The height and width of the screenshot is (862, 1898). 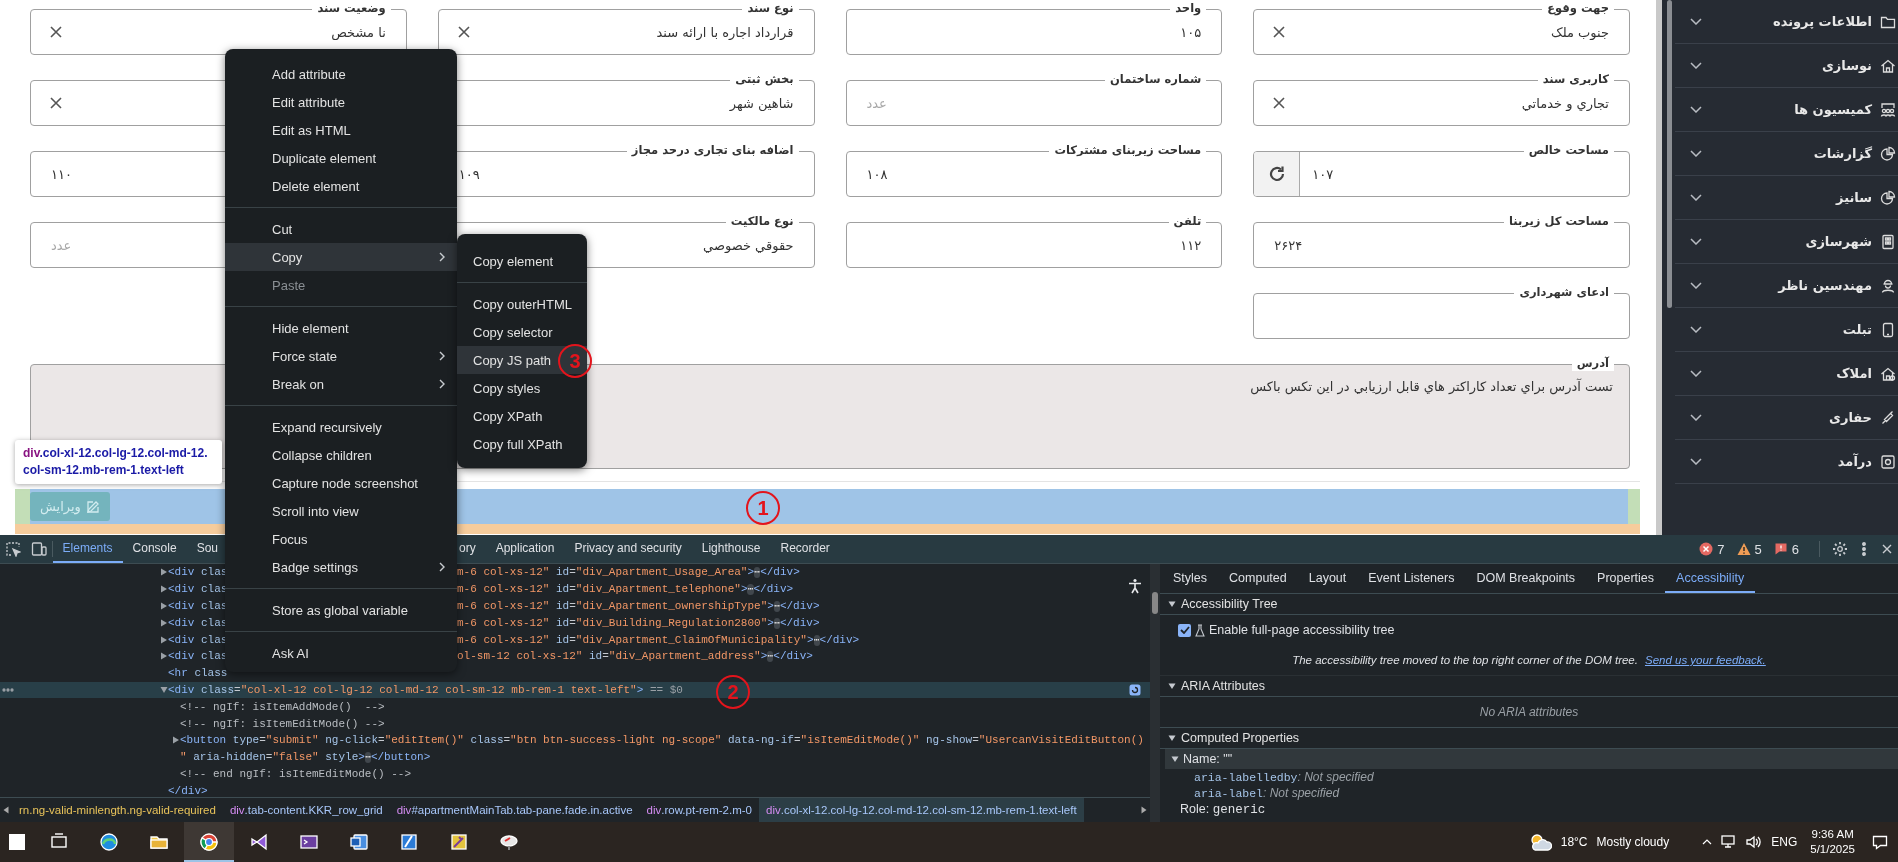 I want to click on property-line: aria-labelledby: Not specified, so click(x=1284, y=777).